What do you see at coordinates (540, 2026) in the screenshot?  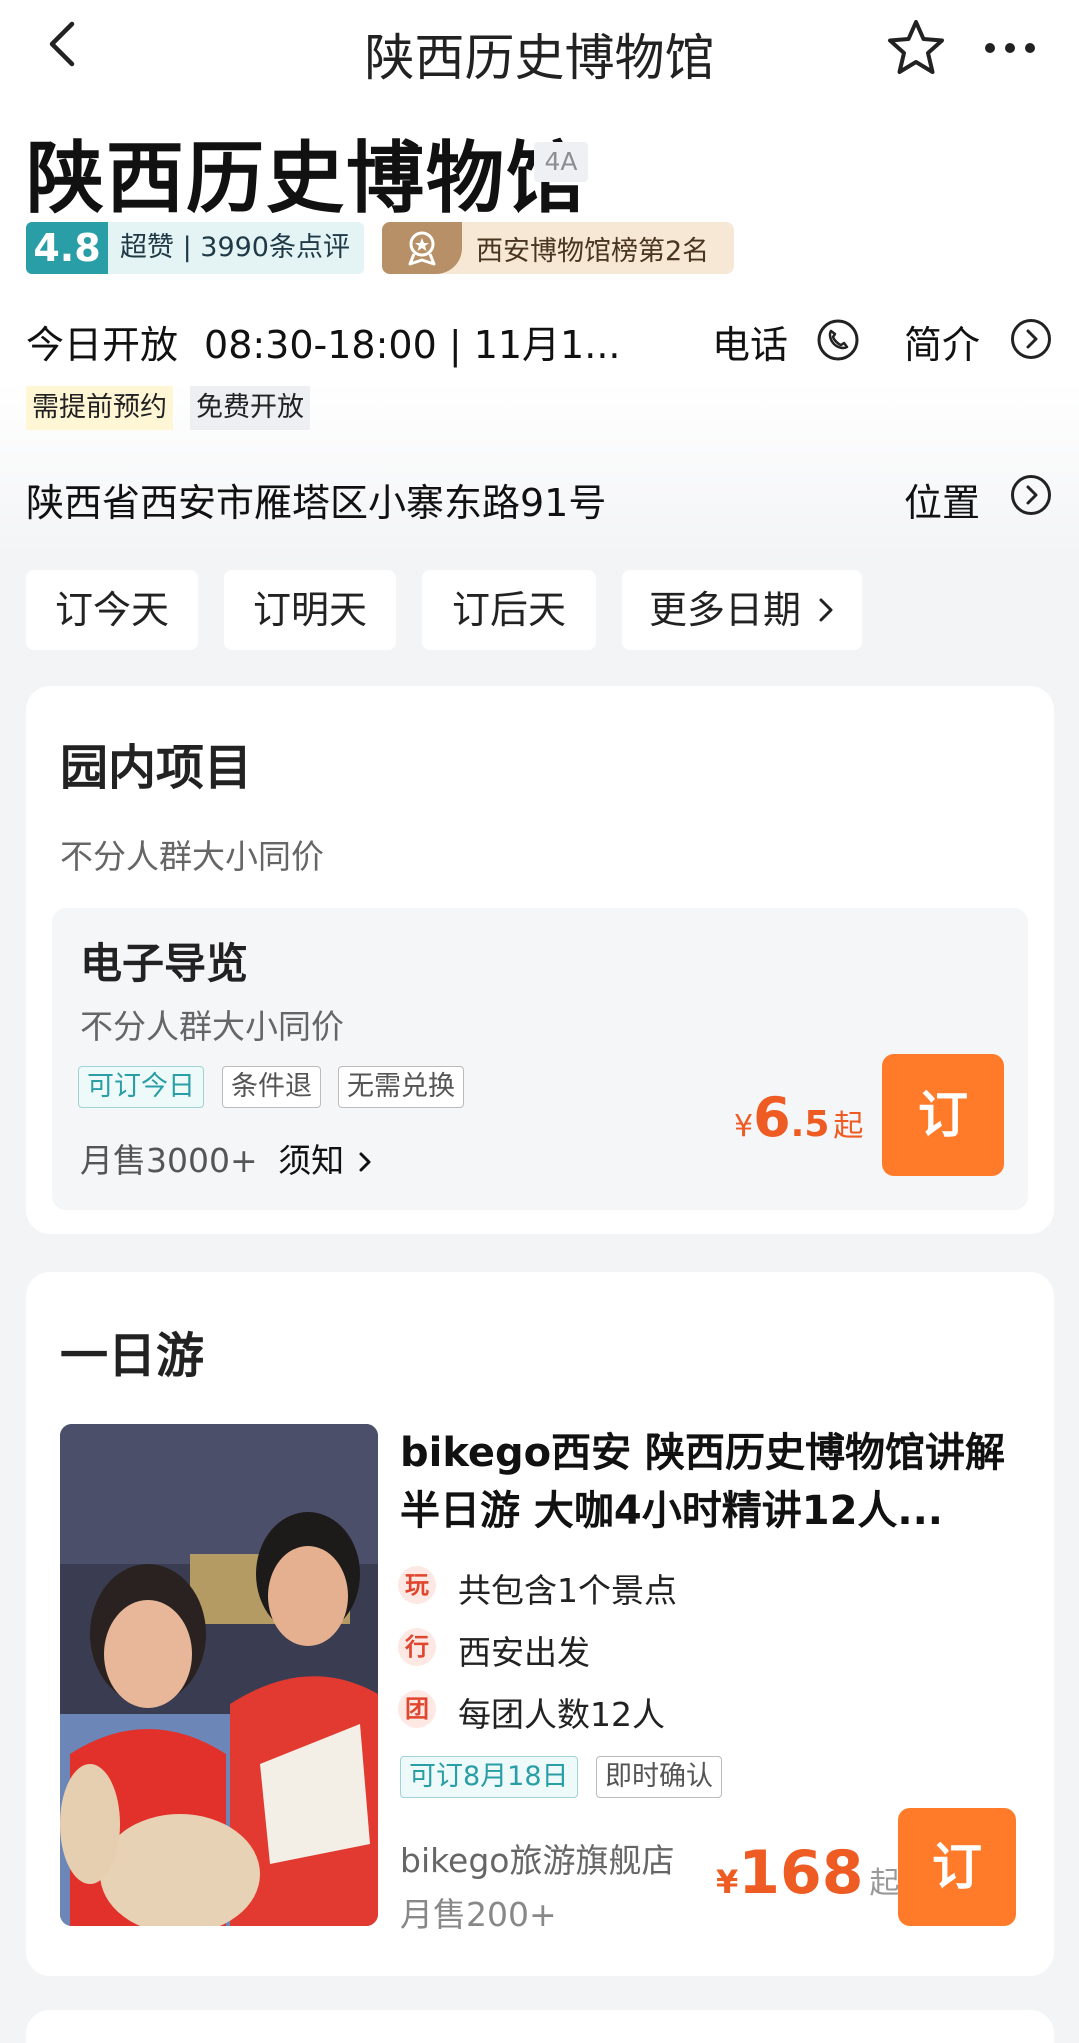 I see `next-card-peek` at bounding box center [540, 2026].